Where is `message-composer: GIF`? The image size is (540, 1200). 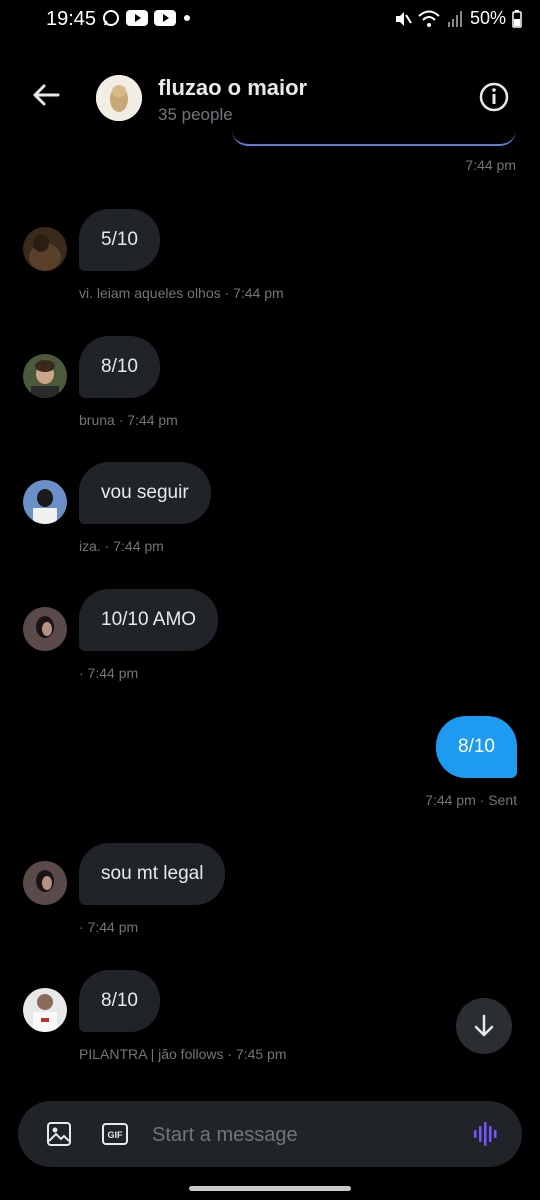 message-composer: GIF is located at coordinates (270, 1134).